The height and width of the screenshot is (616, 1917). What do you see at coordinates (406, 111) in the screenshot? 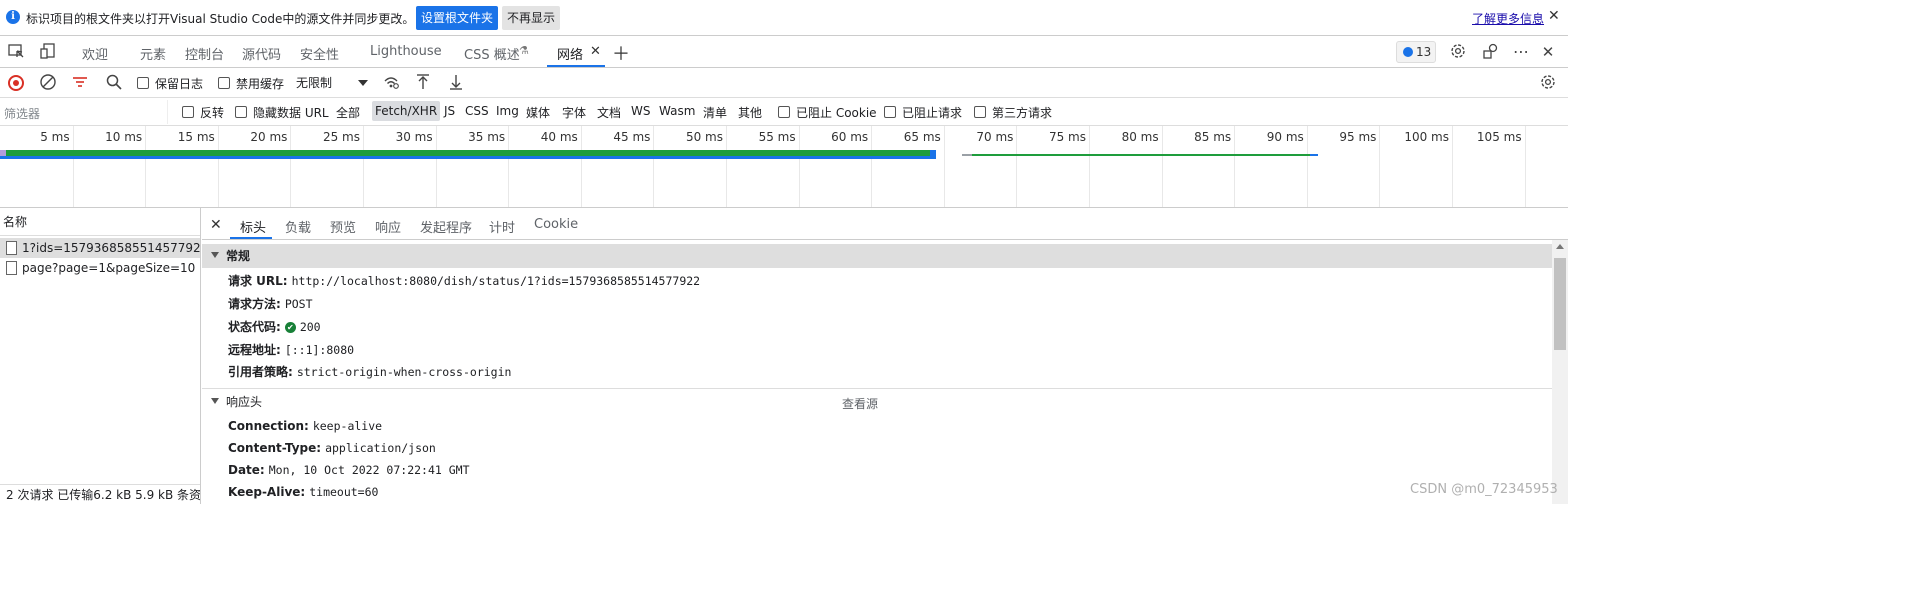
I see `type-filter-fetch-xhr: Fetch/XHR` at bounding box center [406, 111].